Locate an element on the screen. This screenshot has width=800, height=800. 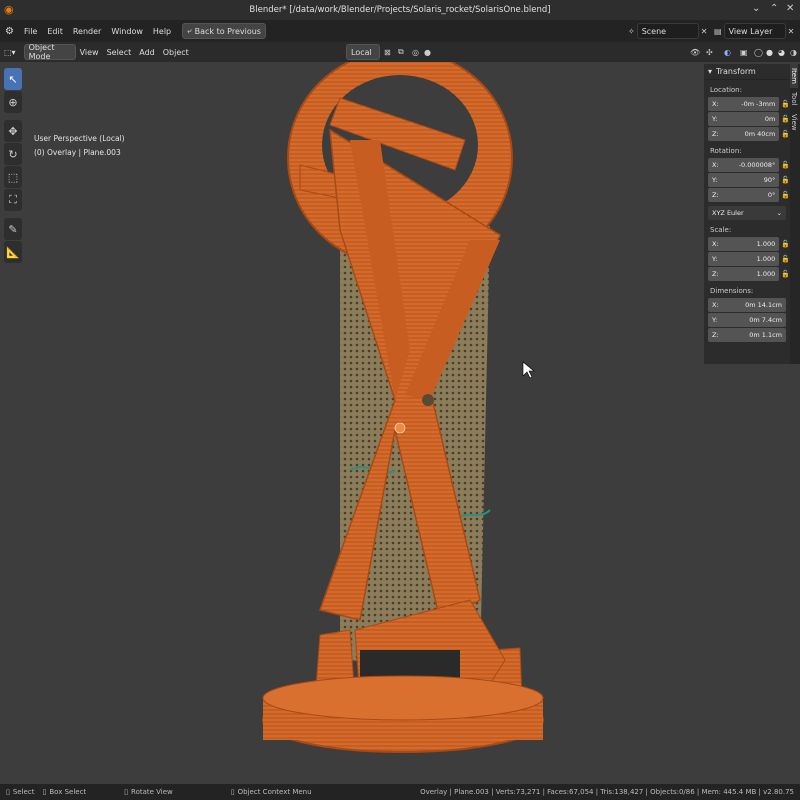
rotation-y-field: Y: 90° is located at coordinates (744, 180).